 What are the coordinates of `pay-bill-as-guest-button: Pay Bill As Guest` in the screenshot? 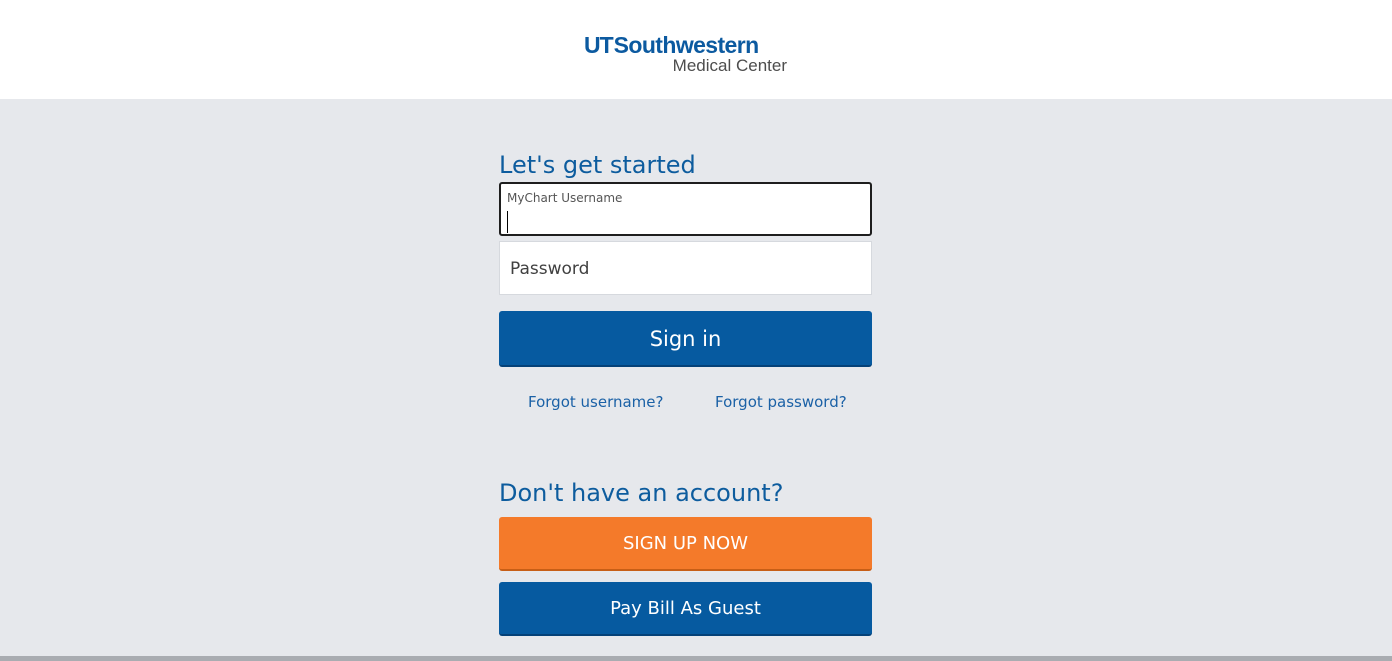 It's located at (685, 609).